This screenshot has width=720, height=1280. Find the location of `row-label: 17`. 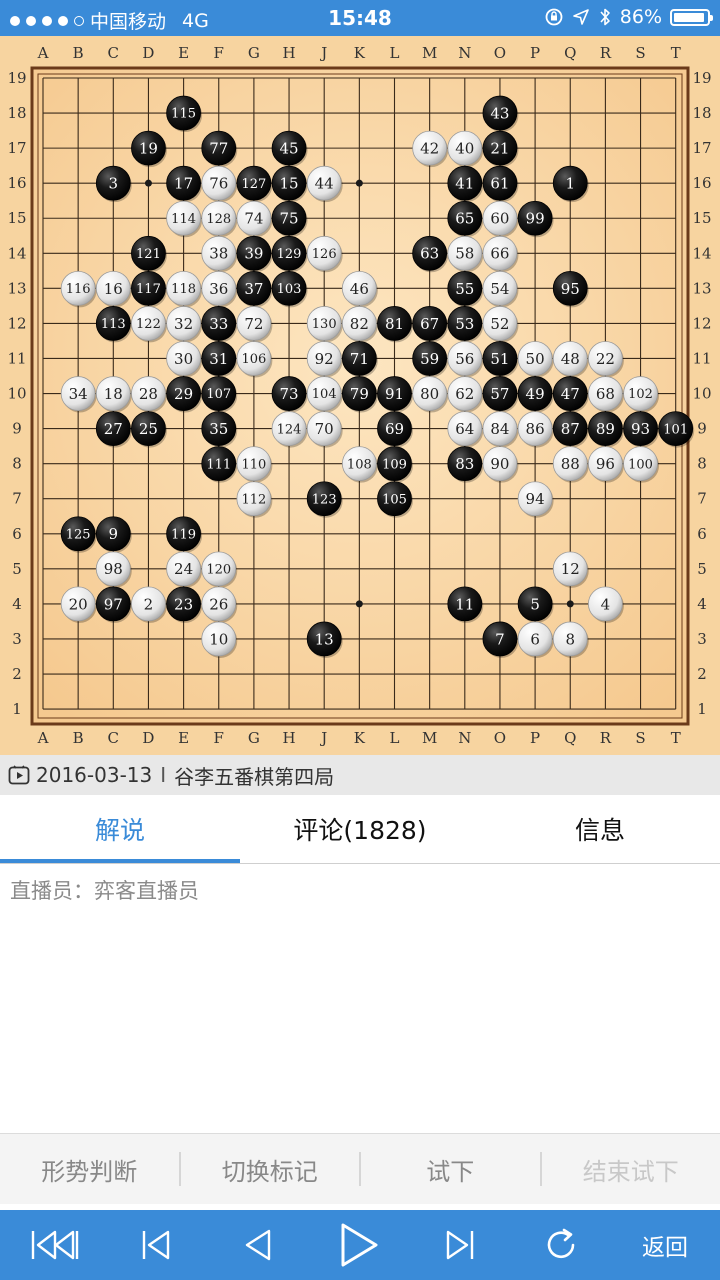

row-label: 17 is located at coordinates (16, 148).